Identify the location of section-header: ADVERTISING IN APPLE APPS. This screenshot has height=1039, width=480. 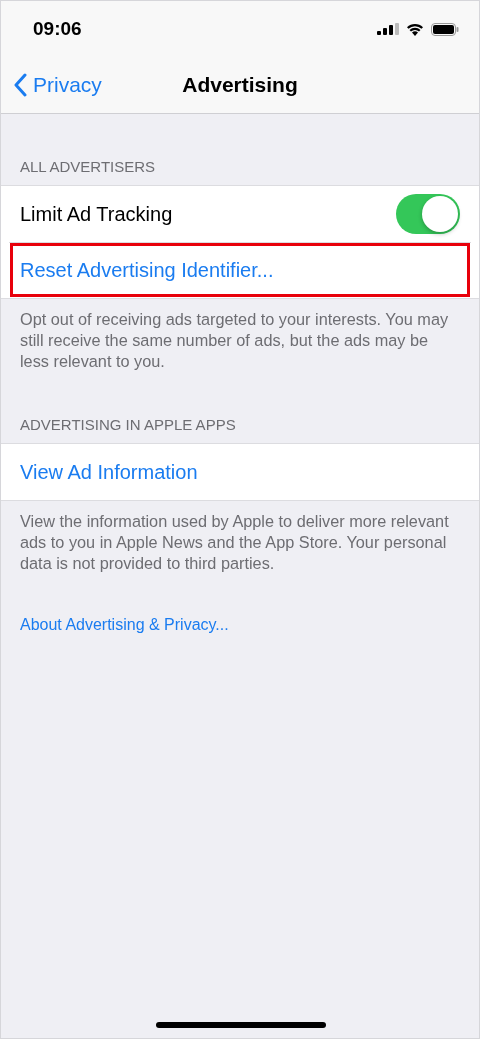
(128, 425).